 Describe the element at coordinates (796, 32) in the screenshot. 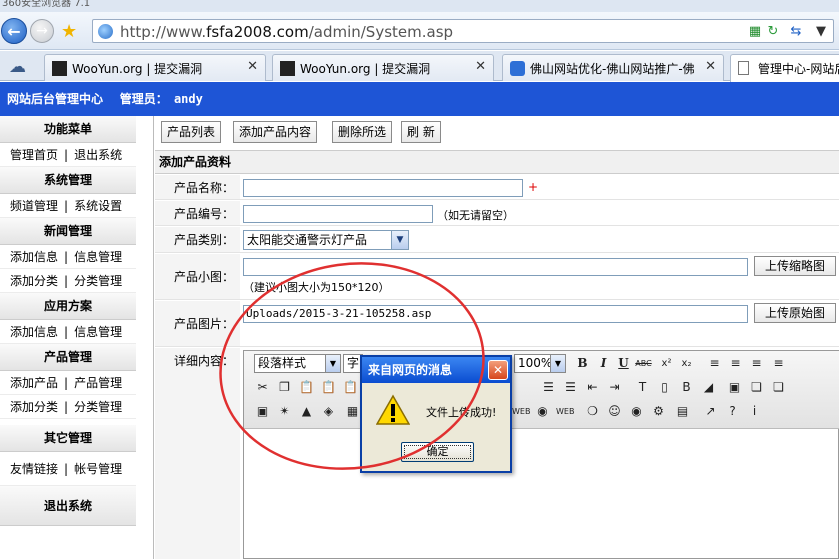

I see `swap-icon: ⇆` at that location.